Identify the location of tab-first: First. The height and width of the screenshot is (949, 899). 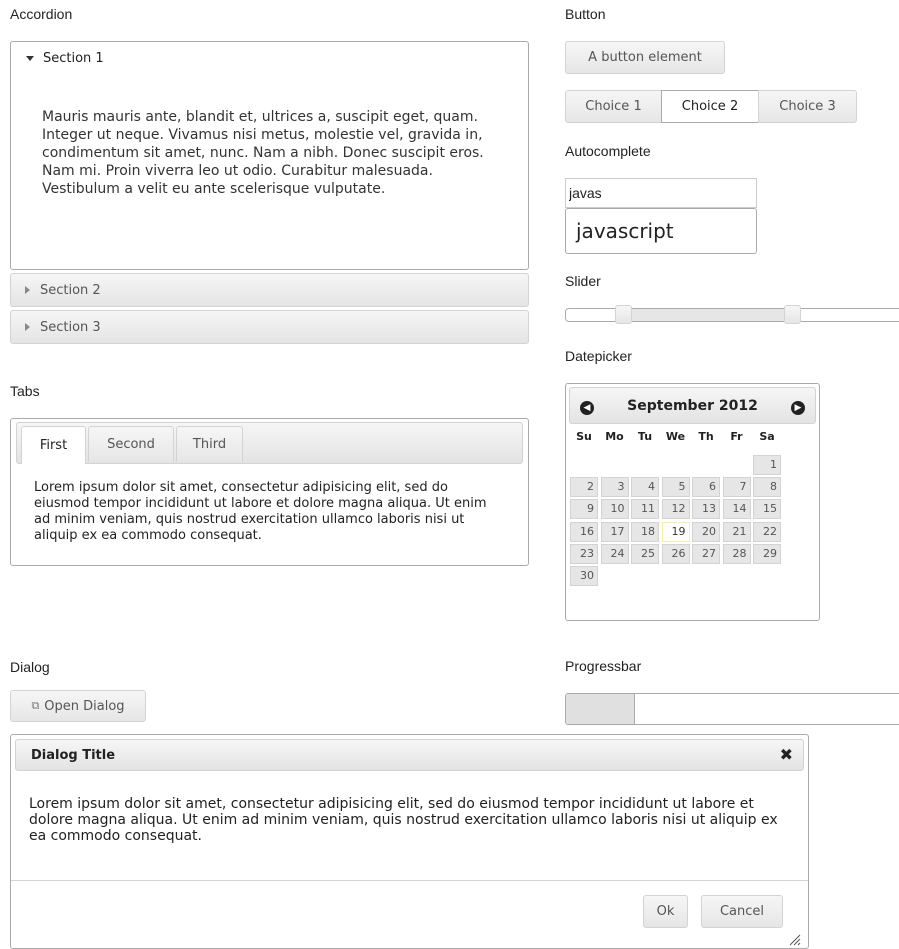
(53, 445).